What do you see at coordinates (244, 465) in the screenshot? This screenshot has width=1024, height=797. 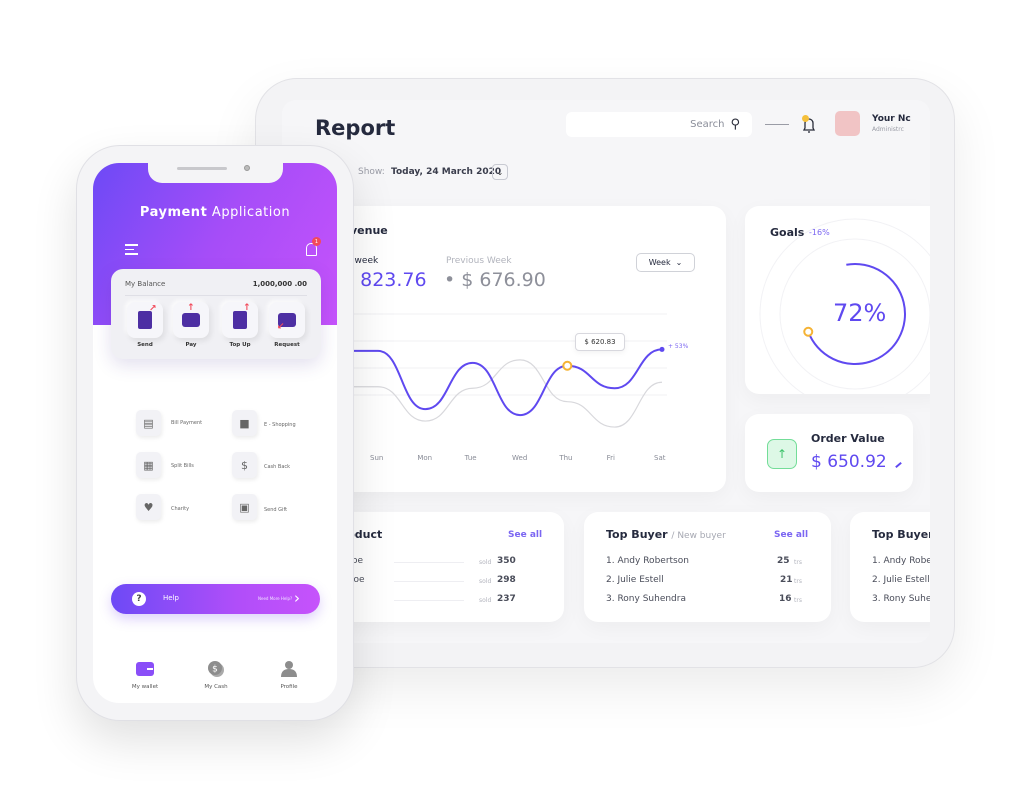 I see `cash-back-button: $` at bounding box center [244, 465].